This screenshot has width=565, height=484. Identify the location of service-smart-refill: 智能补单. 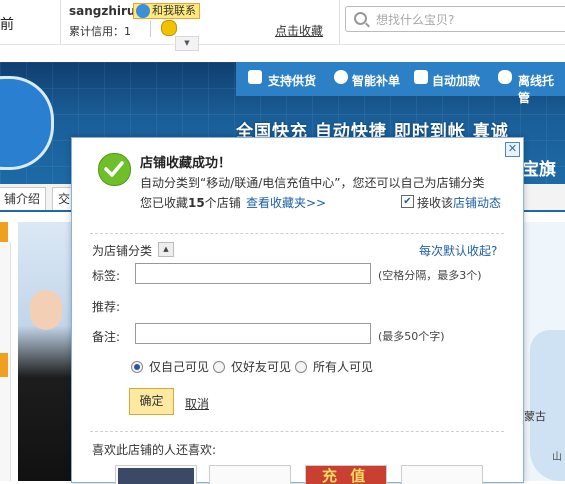
(376, 80).